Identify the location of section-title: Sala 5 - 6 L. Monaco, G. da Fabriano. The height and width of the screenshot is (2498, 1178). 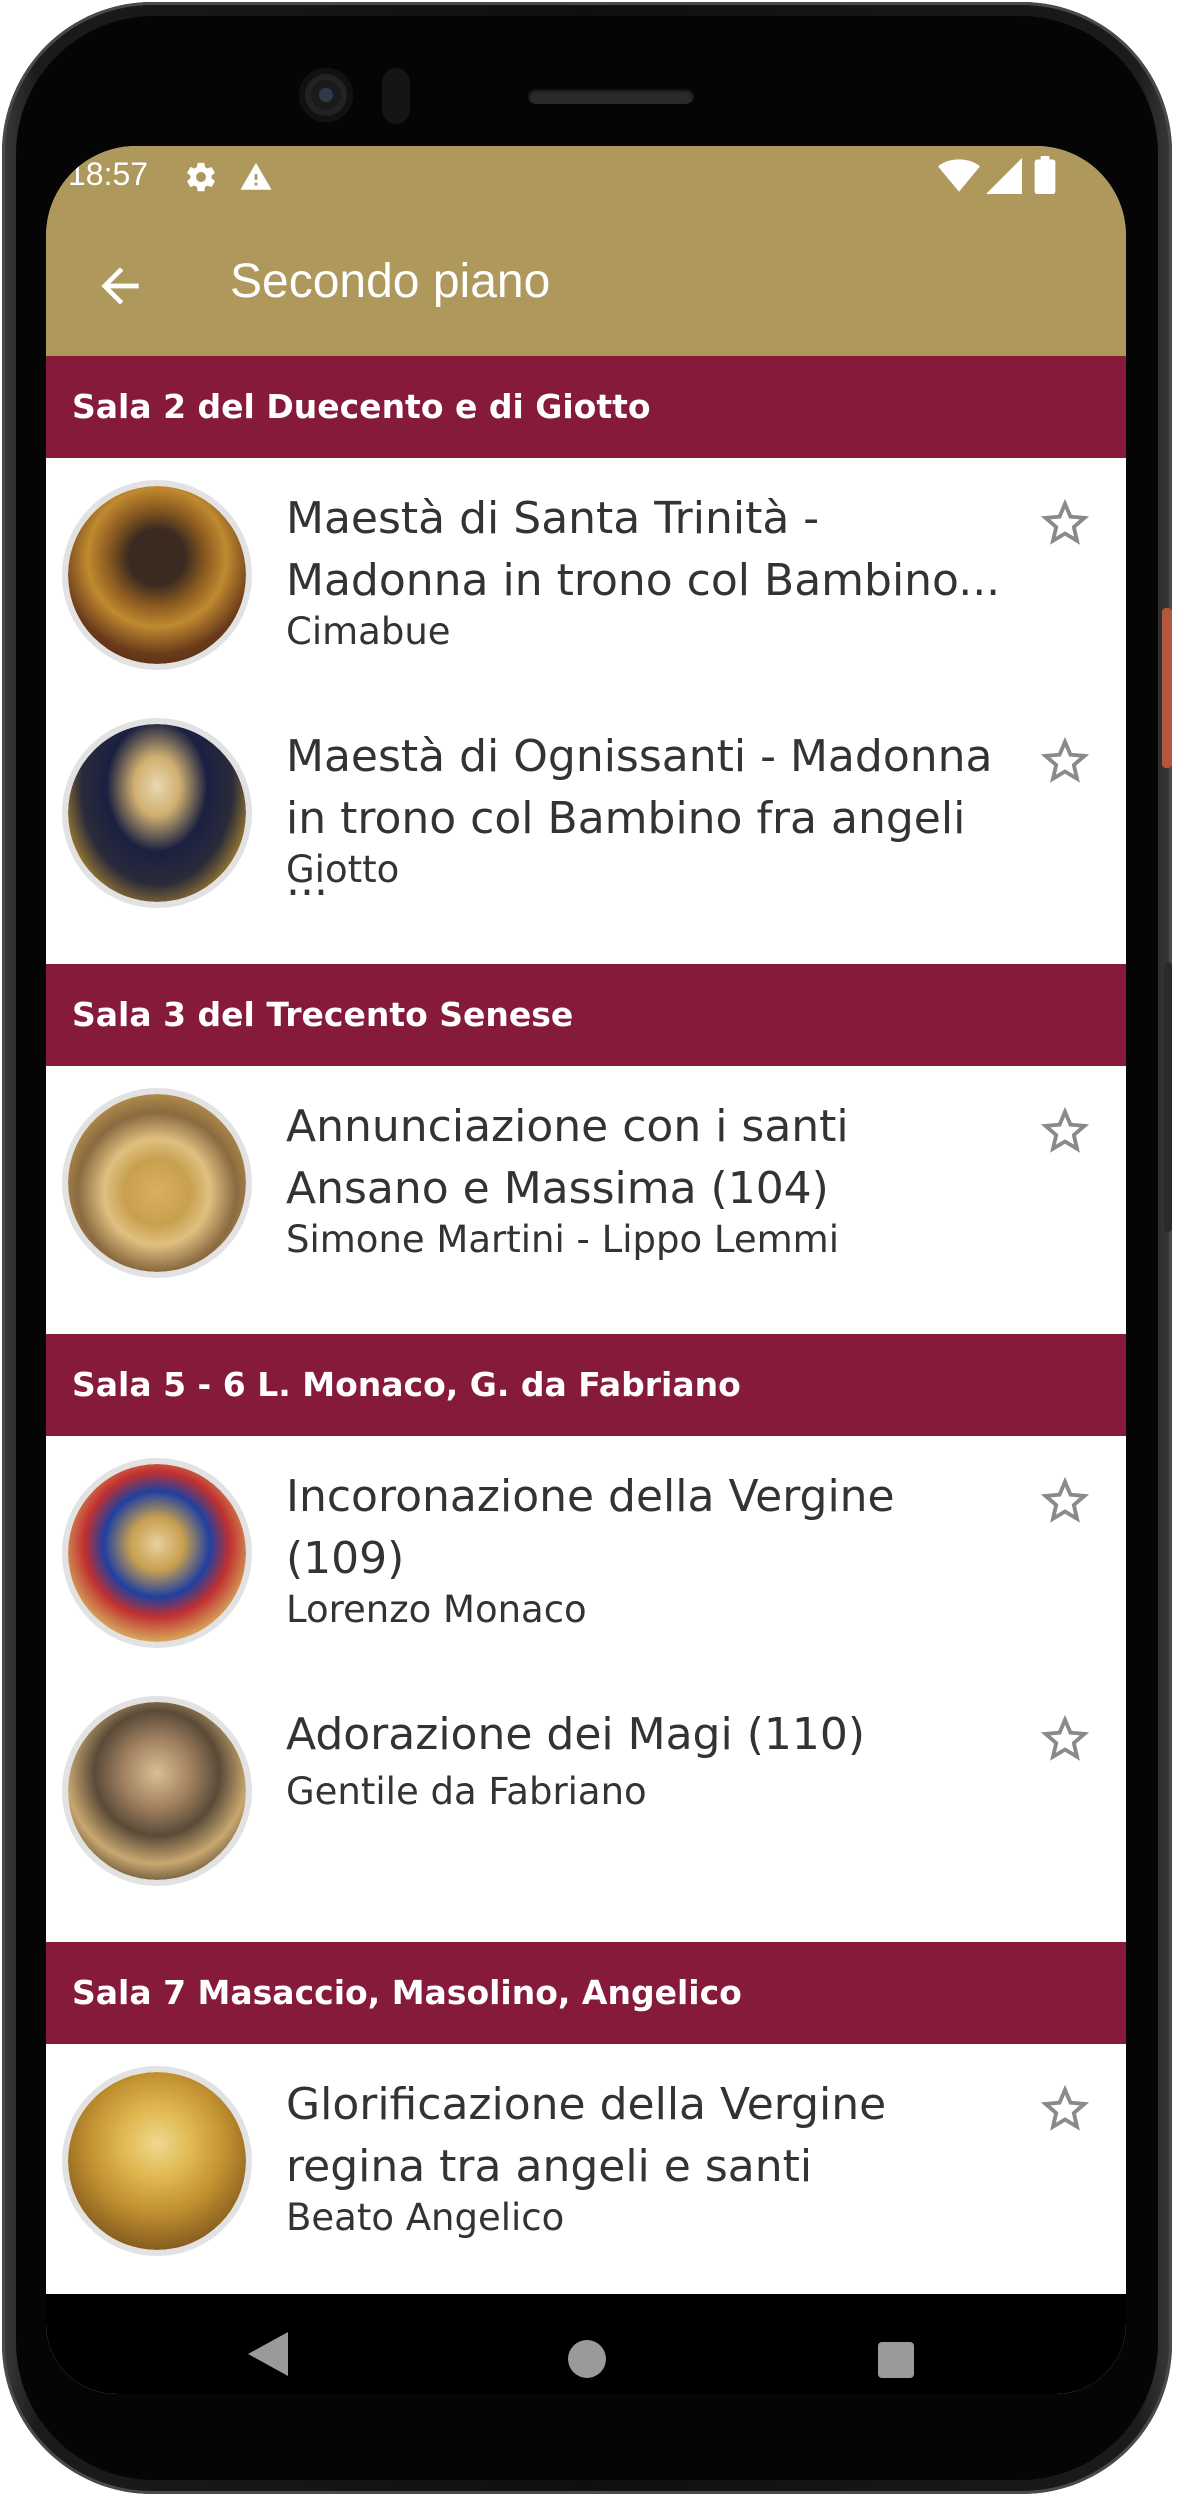
(406, 1384).